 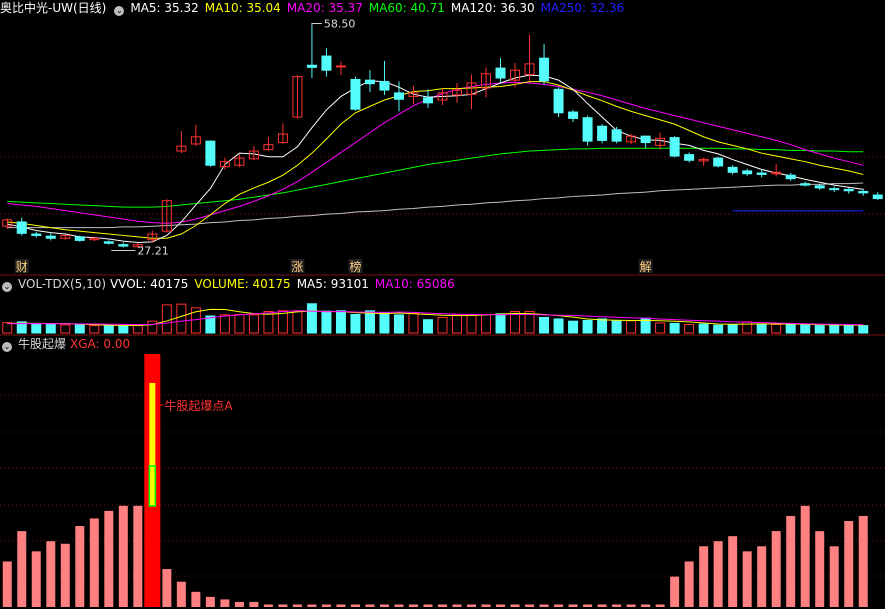 What do you see at coordinates (152, 424) in the screenshot?
I see `burst-yellow-bar` at bounding box center [152, 424].